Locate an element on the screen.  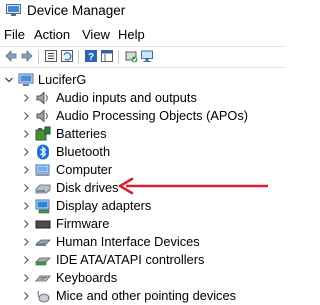
tree-item-label: Batteries is located at coordinates (81, 133).